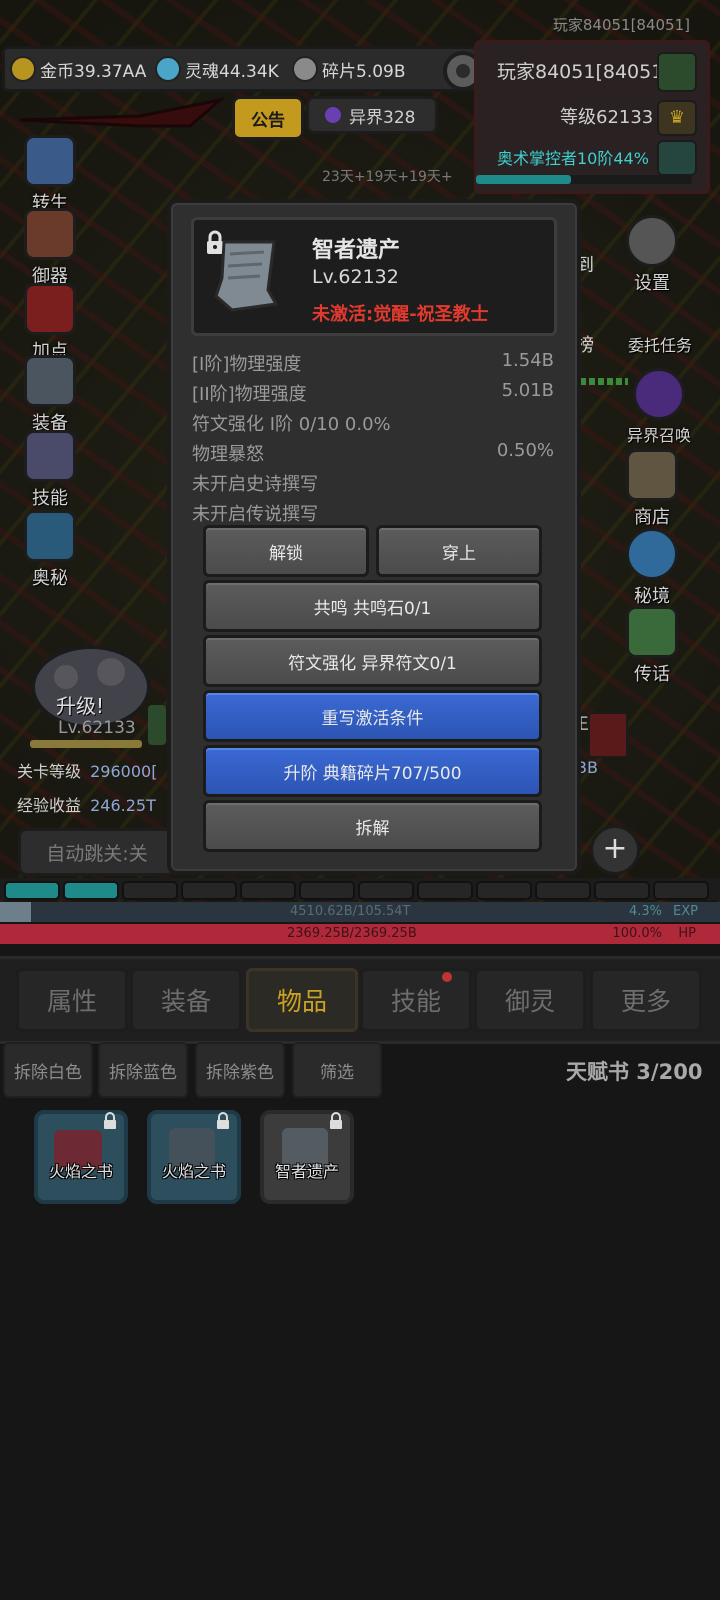  I want to click on tab-attributes: 属性, so click(72, 1000).